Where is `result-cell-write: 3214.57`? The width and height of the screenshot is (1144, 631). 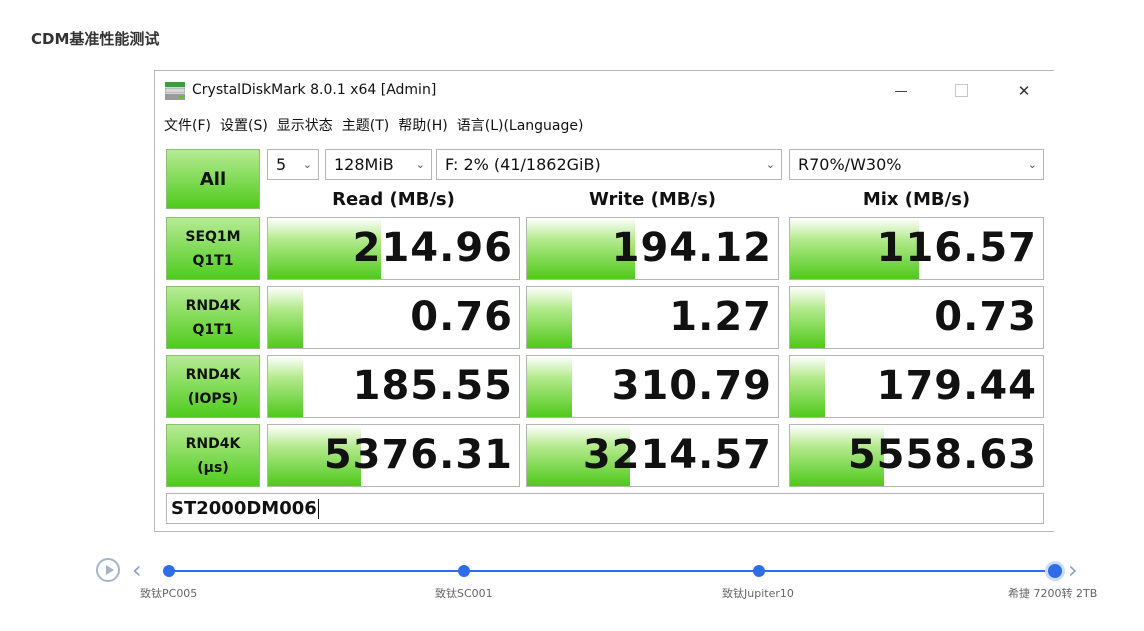 result-cell-write: 3214.57 is located at coordinates (652, 455).